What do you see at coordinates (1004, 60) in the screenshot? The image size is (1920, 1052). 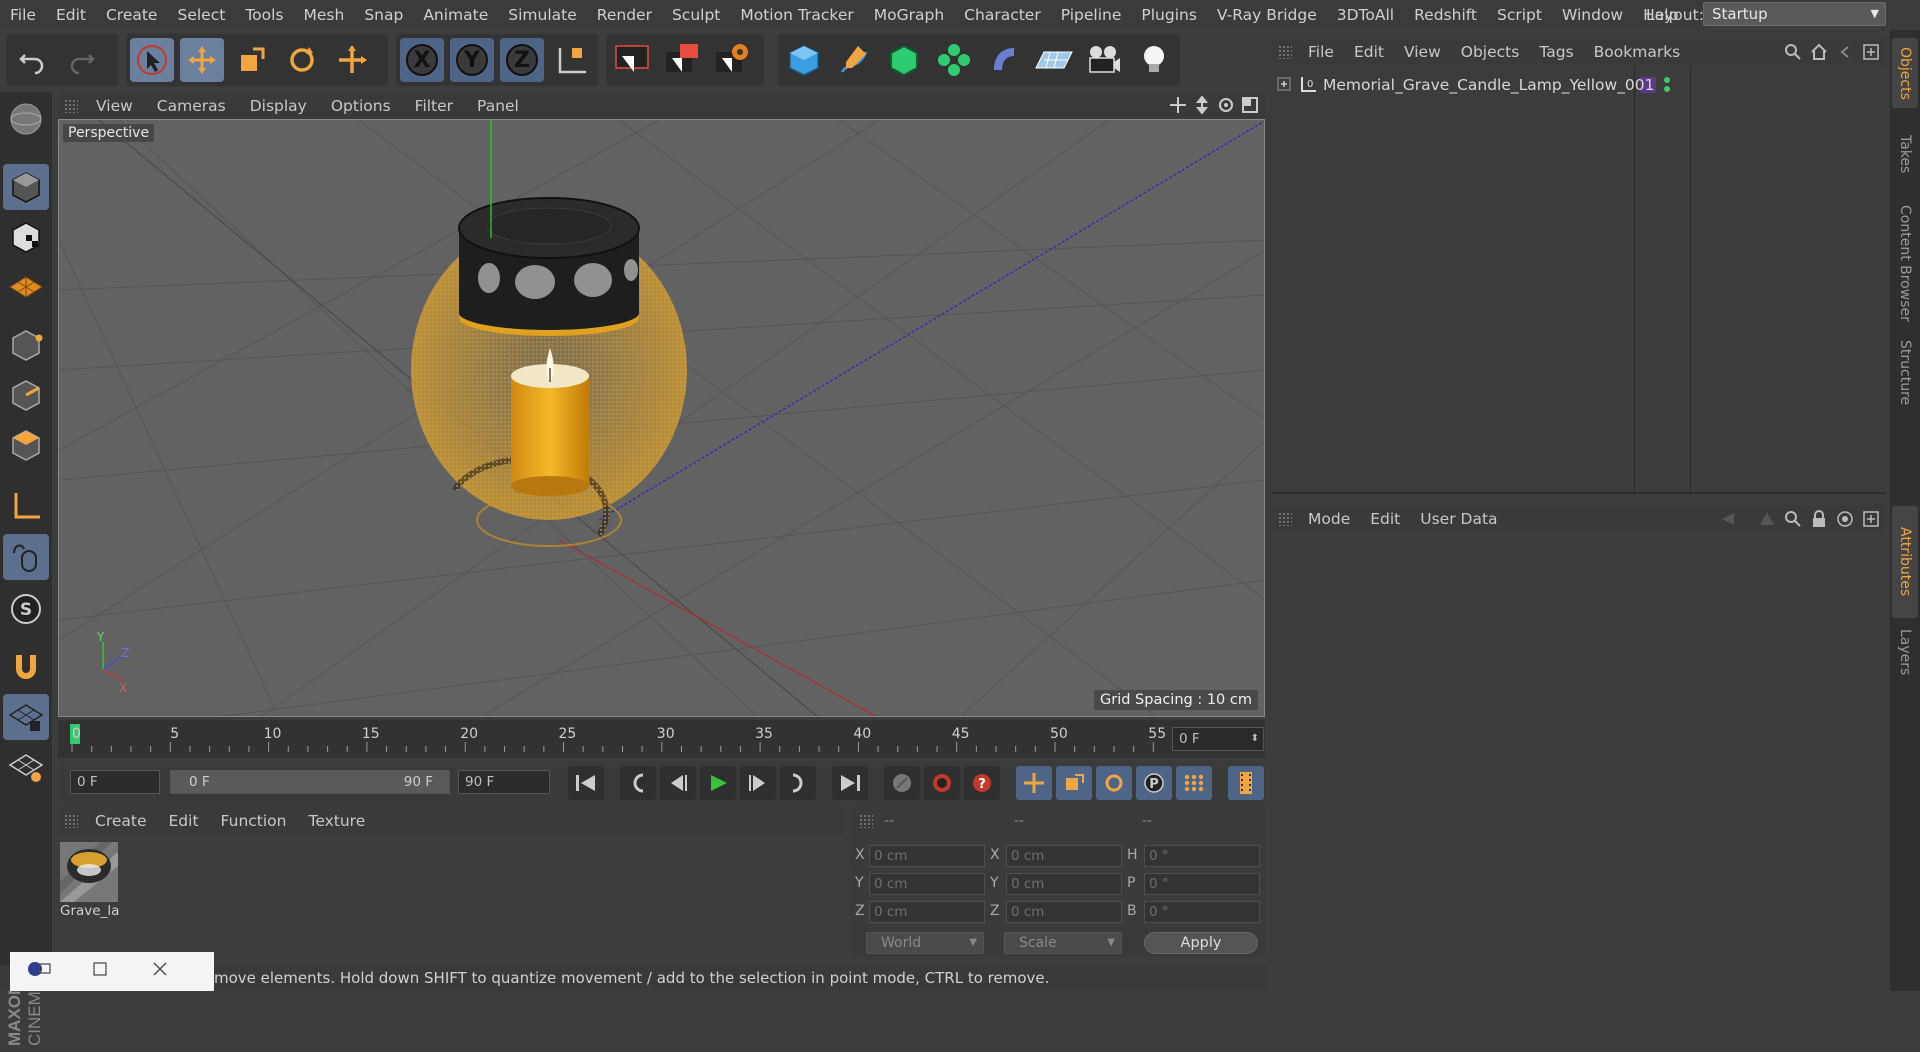 I see `deformer-button` at bounding box center [1004, 60].